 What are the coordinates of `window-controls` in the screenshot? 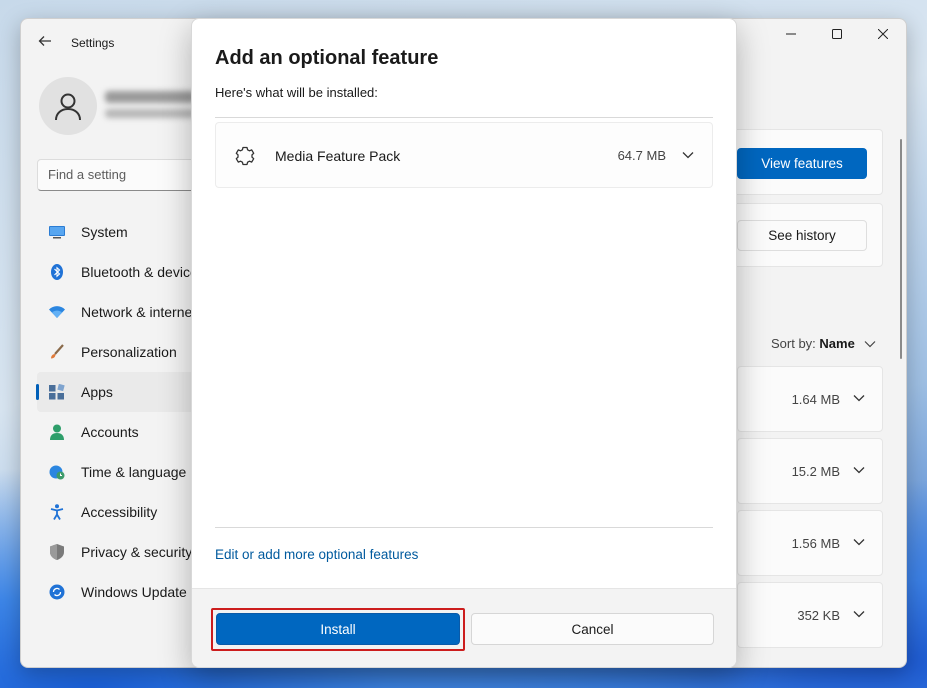 It's located at (837, 34).